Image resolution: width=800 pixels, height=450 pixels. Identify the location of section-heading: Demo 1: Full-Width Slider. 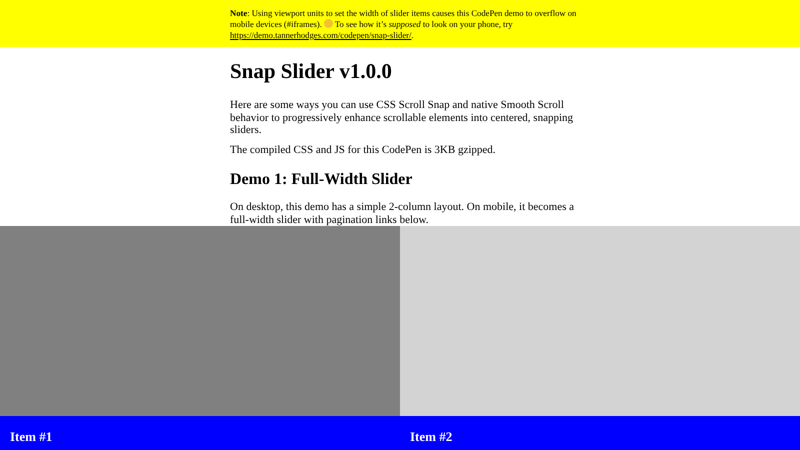
(322, 180).